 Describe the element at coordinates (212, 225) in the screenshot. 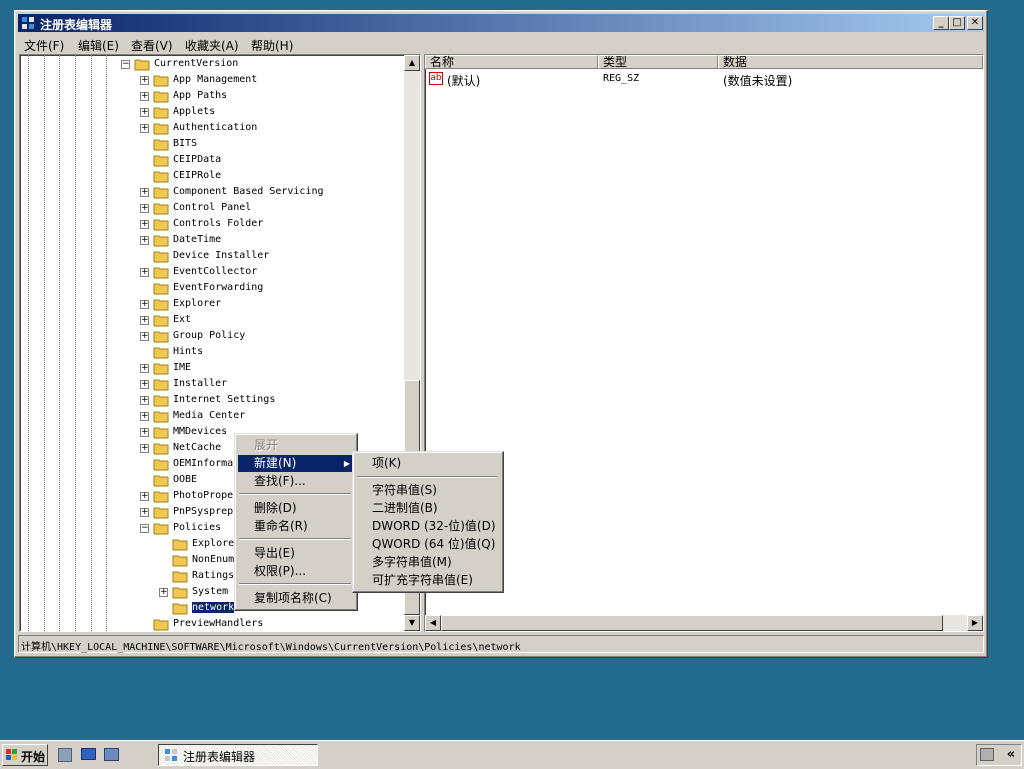

I see `tree-node: + Controls Folder` at that location.